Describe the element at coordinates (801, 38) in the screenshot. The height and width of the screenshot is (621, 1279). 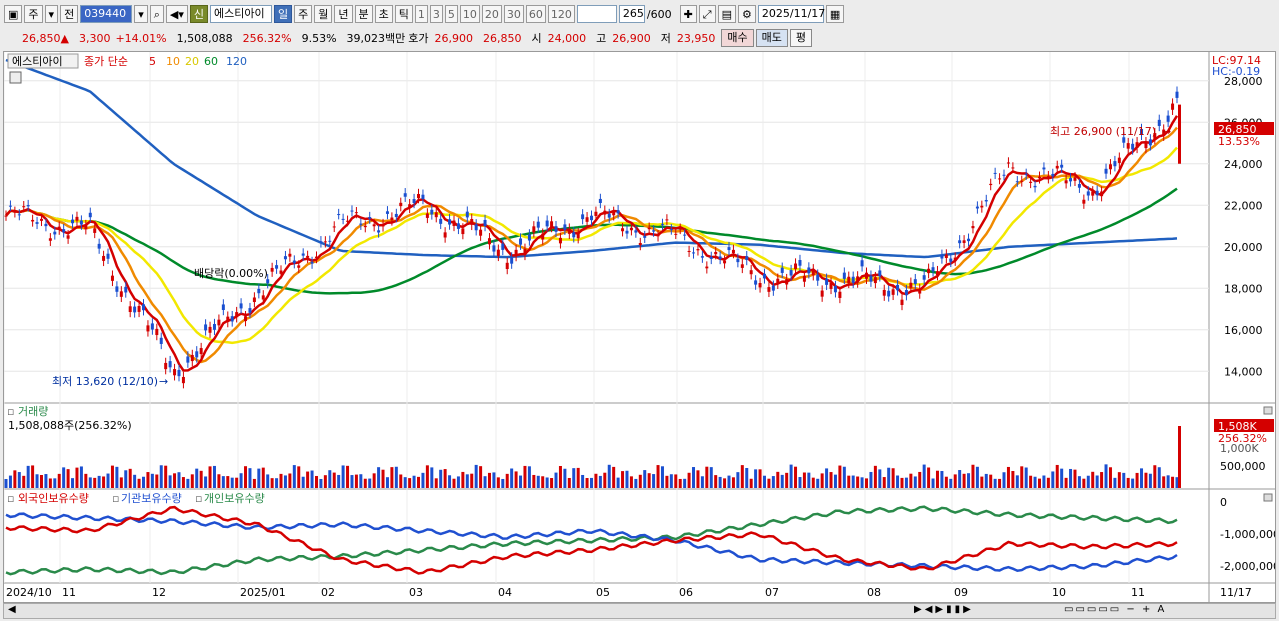
I see `eval-button: 평` at that location.